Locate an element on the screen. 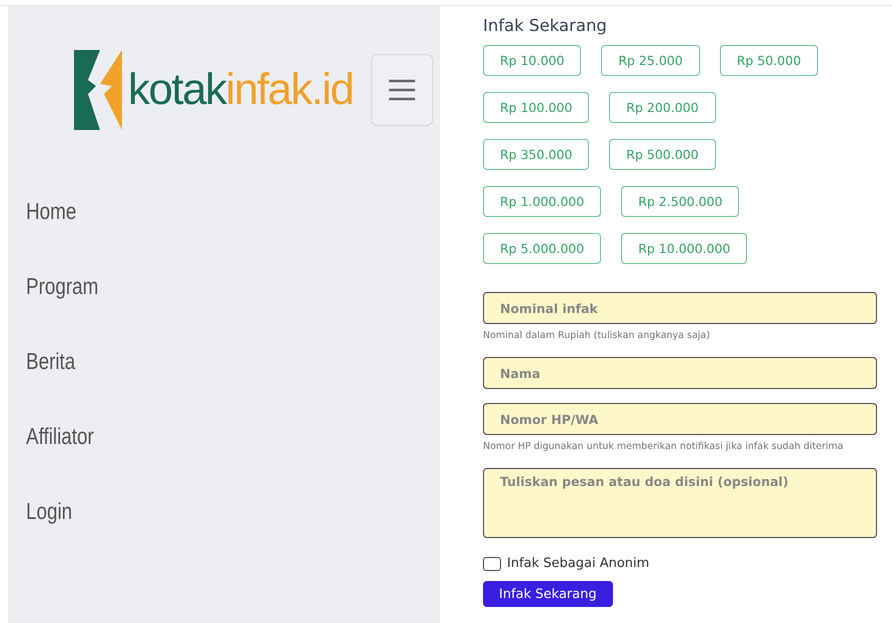  nav-link: Program is located at coordinates (62, 286).